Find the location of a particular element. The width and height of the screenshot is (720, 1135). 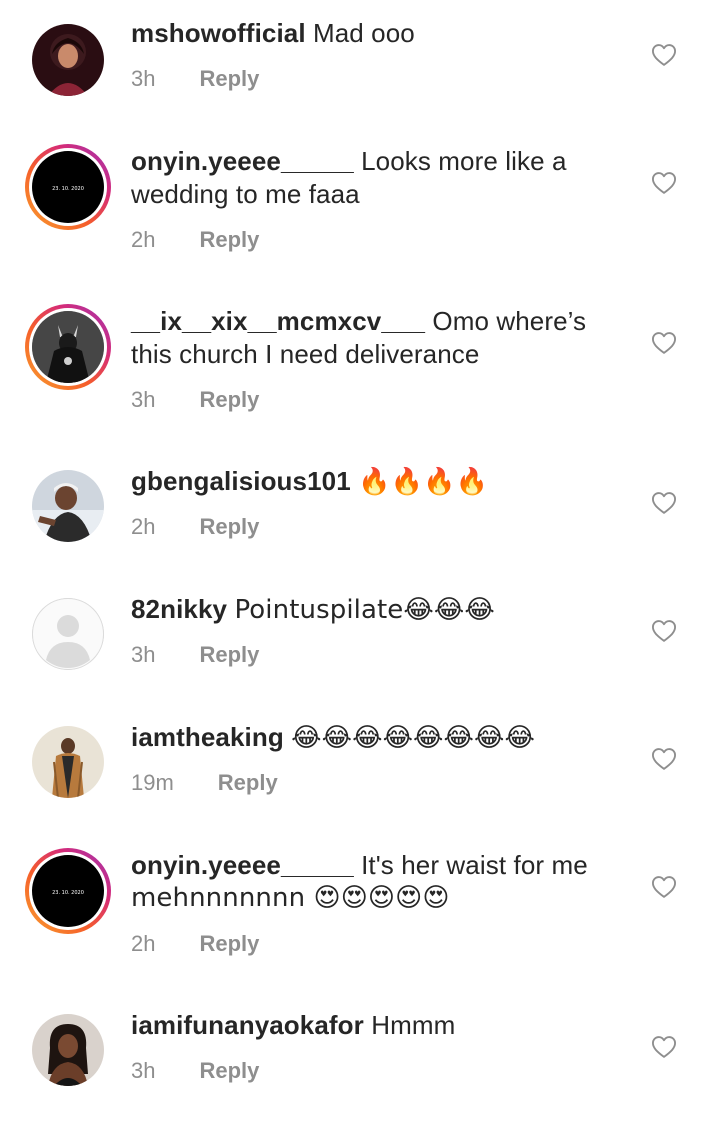

comment-username: __ix__xix__mcmxcv___ is located at coordinates (278, 321).